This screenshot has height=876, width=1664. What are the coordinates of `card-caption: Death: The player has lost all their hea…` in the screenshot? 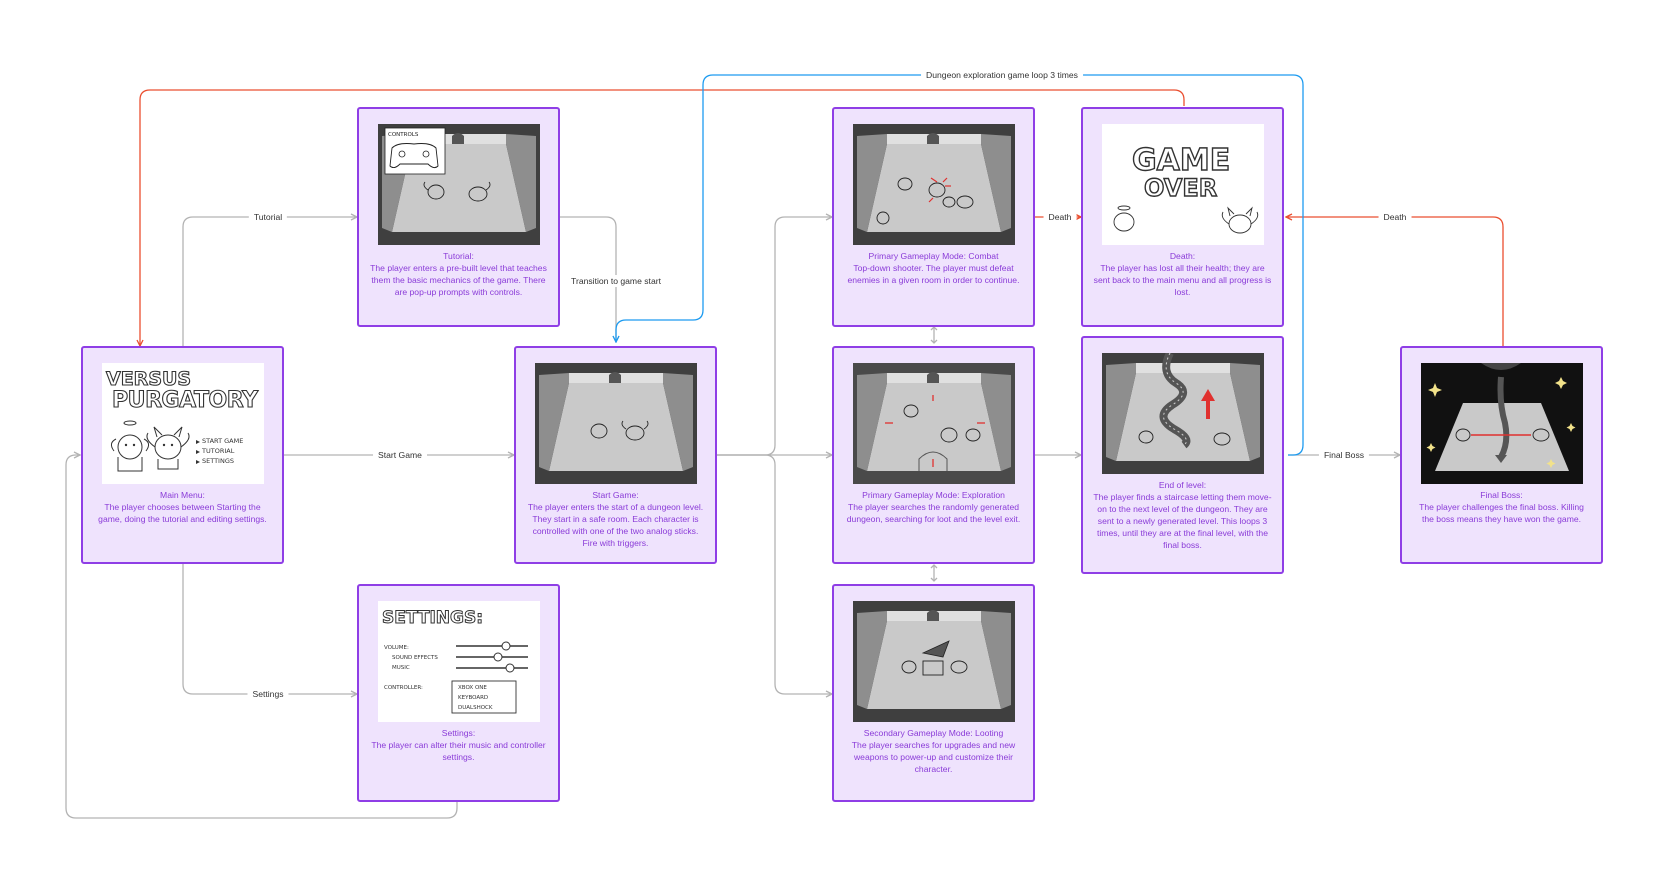 It's located at (1182, 274).